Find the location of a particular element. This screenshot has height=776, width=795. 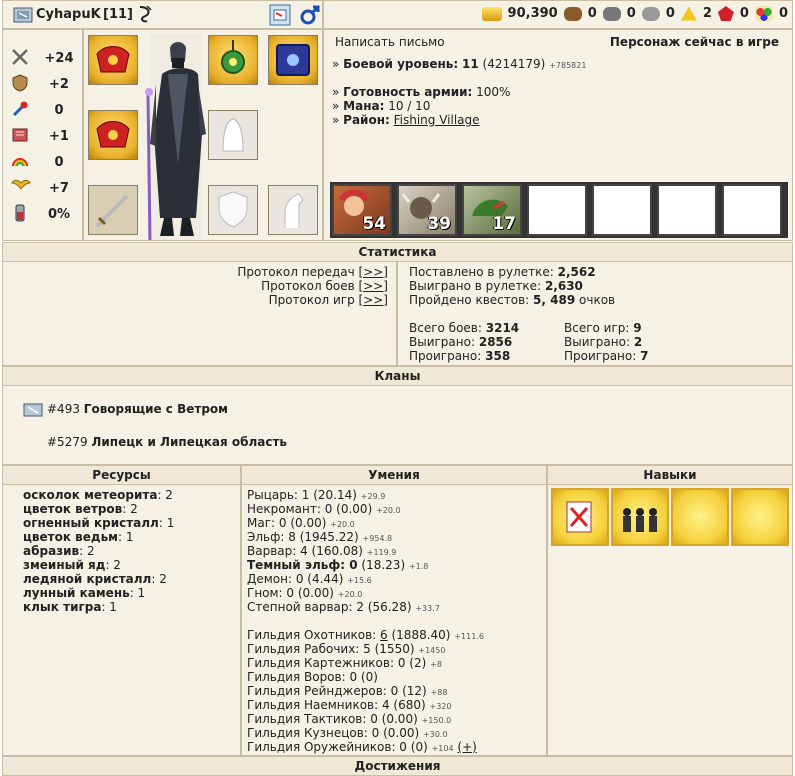

battles-won-value: 2856 is located at coordinates (495, 342).